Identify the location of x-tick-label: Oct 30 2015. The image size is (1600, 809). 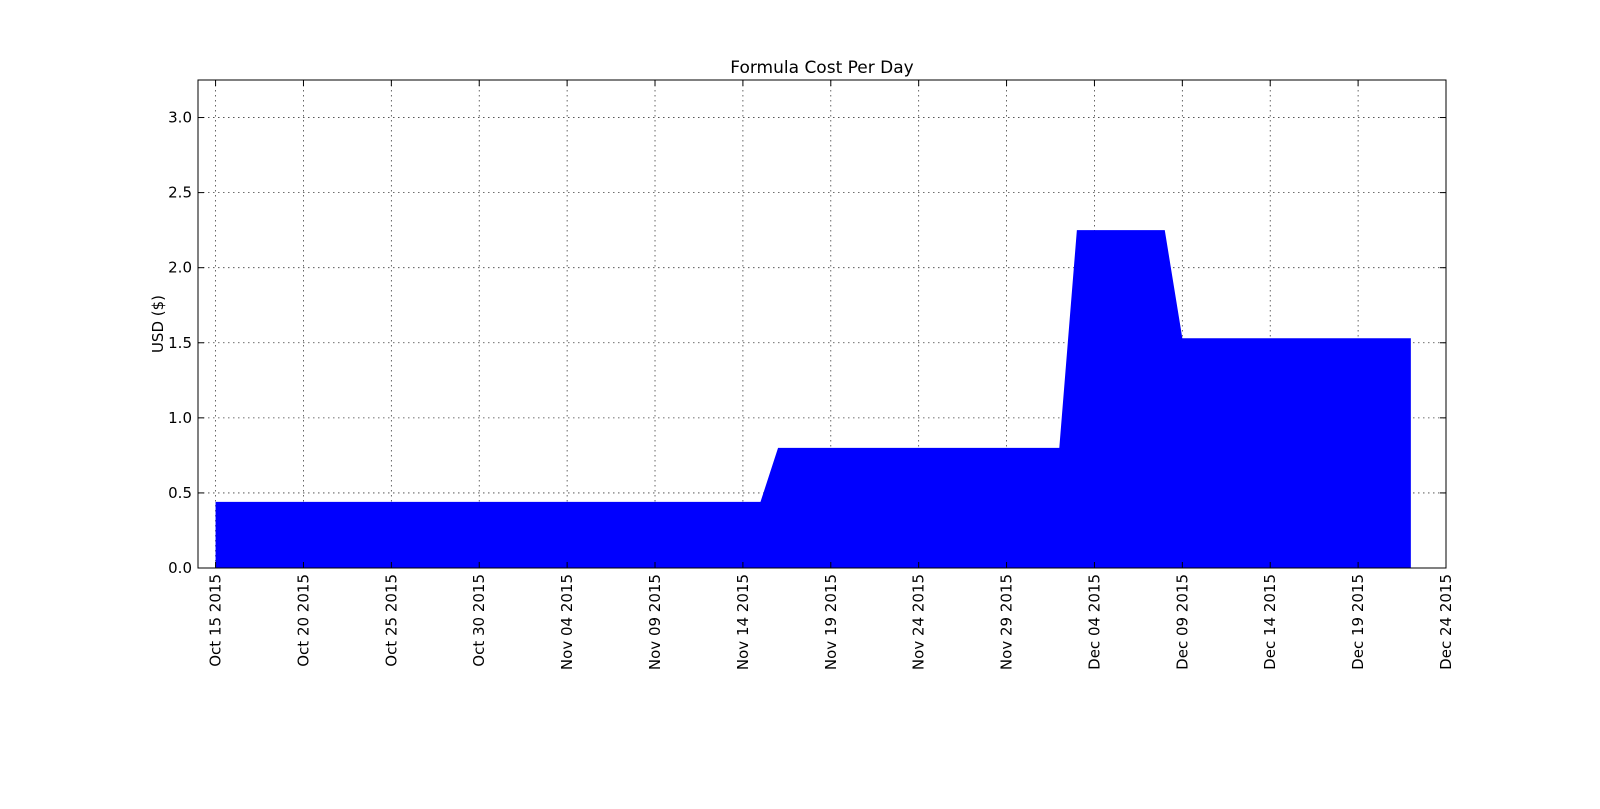
(479, 620).